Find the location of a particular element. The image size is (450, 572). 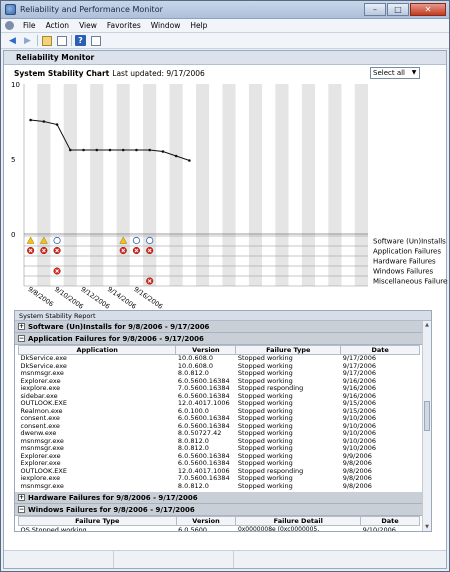

event-category-label: Application Failures is located at coordinates (407, 252).